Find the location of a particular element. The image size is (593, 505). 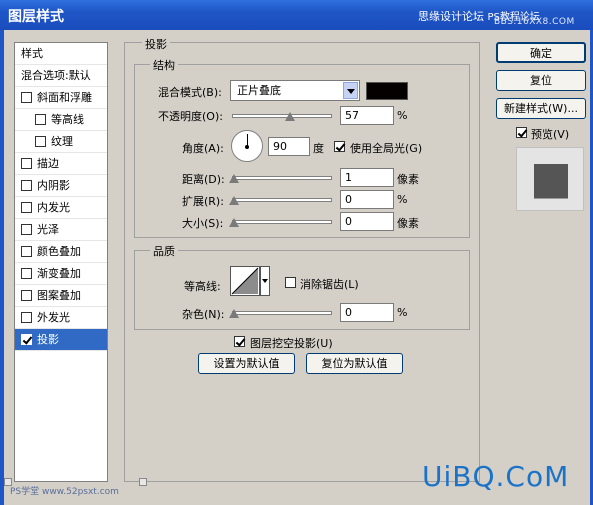

blend-options-item: 混合选项:默认 is located at coordinates (61, 76).